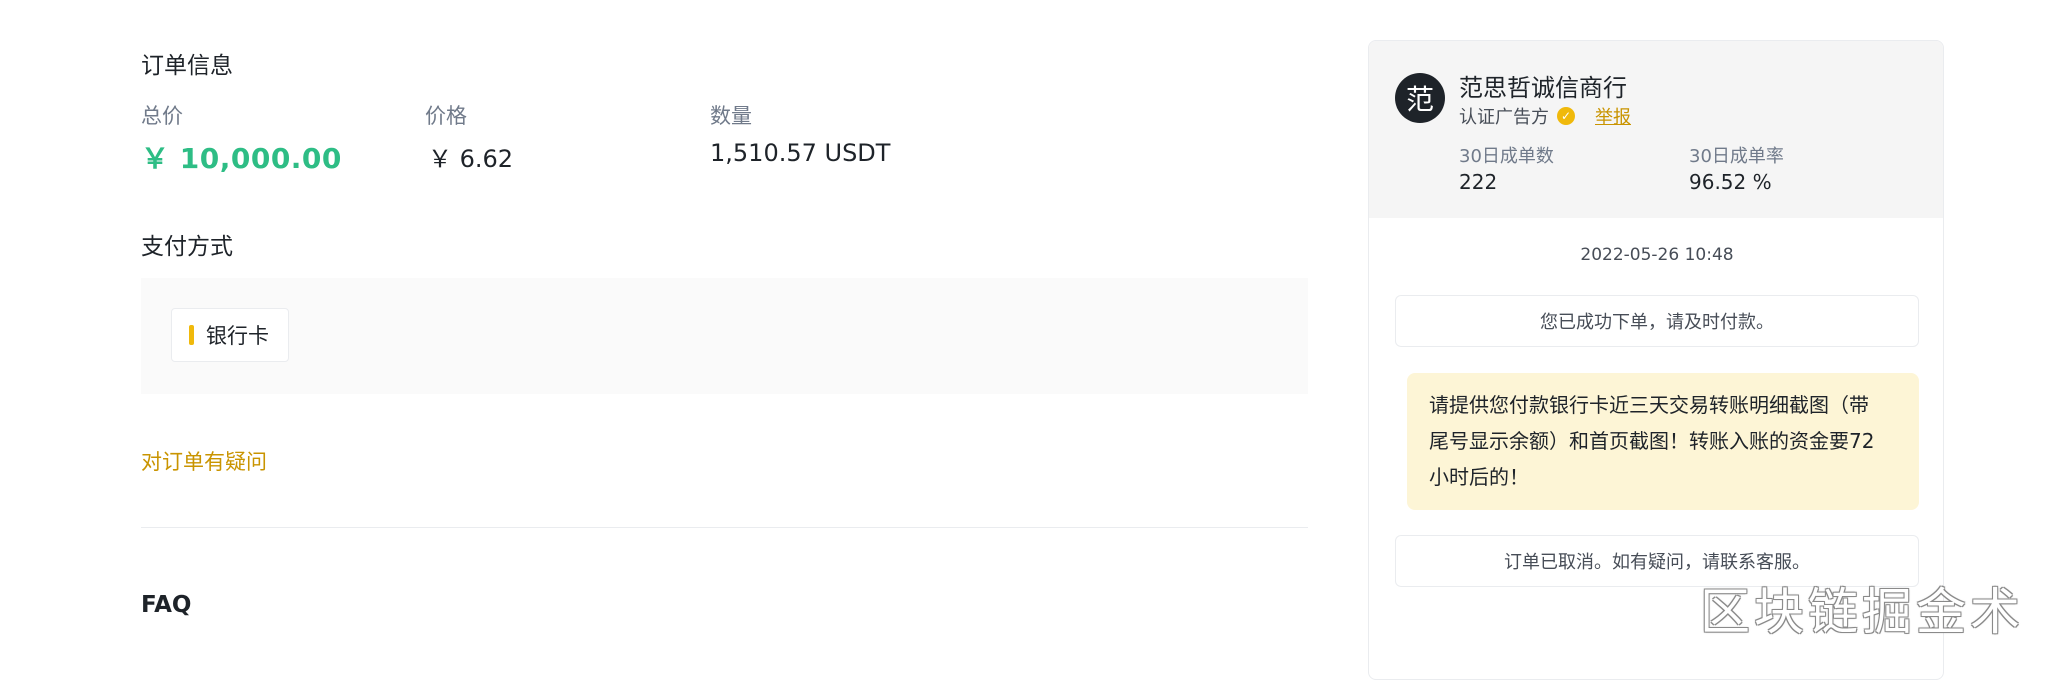 This screenshot has width=2051, height=680. What do you see at coordinates (1652, 441) in the screenshot?
I see `merchant-message-line: 尾号显示余额）和首页截图！转账入账的资金要72` at bounding box center [1652, 441].